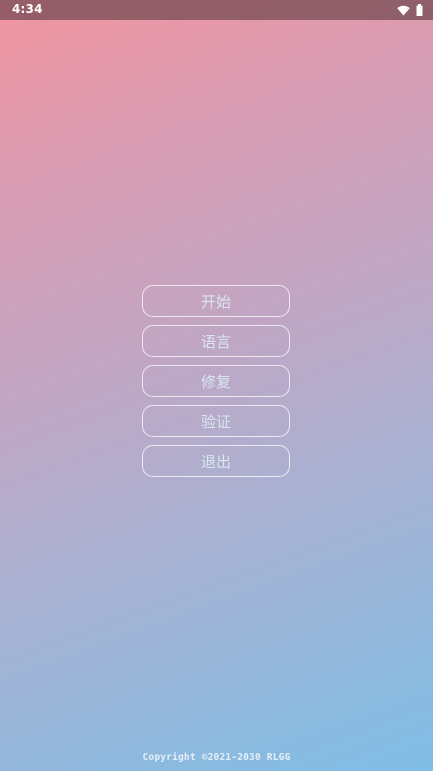 The image size is (433, 771). I want to click on repair-button-label: 修复, so click(215, 381).